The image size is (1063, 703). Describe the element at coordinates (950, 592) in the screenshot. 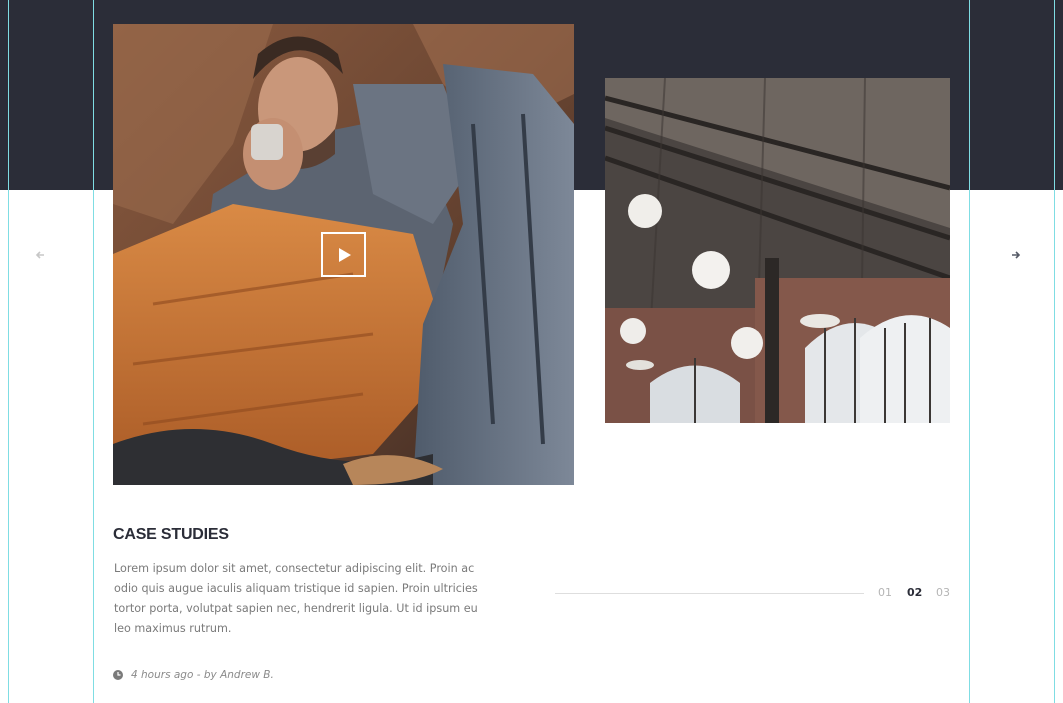

I see `page-03: 03` at that location.